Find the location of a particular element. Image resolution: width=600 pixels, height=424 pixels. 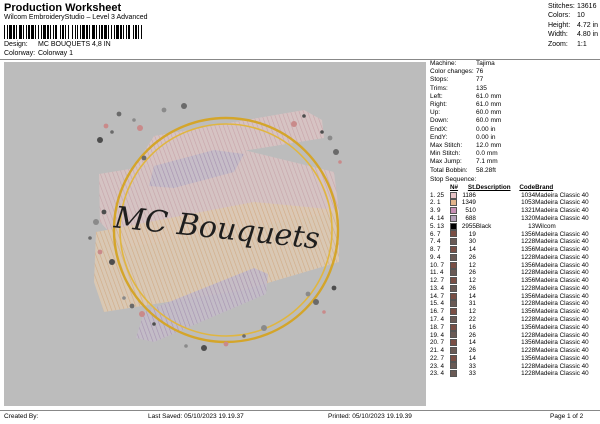

info-row: Trims: 135 is located at coordinates (458, 88).